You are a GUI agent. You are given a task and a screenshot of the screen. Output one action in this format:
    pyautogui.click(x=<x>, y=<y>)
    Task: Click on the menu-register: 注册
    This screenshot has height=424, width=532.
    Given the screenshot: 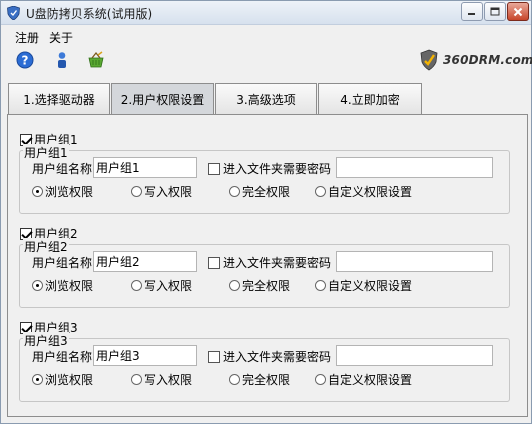 What is the action you would take?
    pyautogui.click(x=27, y=37)
    